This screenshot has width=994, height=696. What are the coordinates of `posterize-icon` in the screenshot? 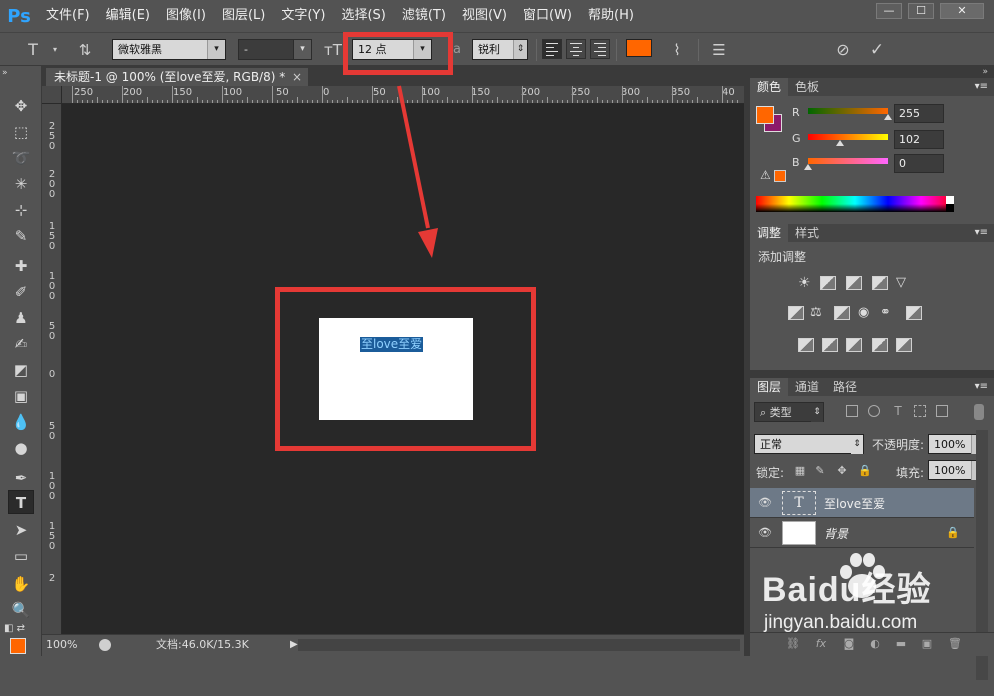 It's located at (830, 345).